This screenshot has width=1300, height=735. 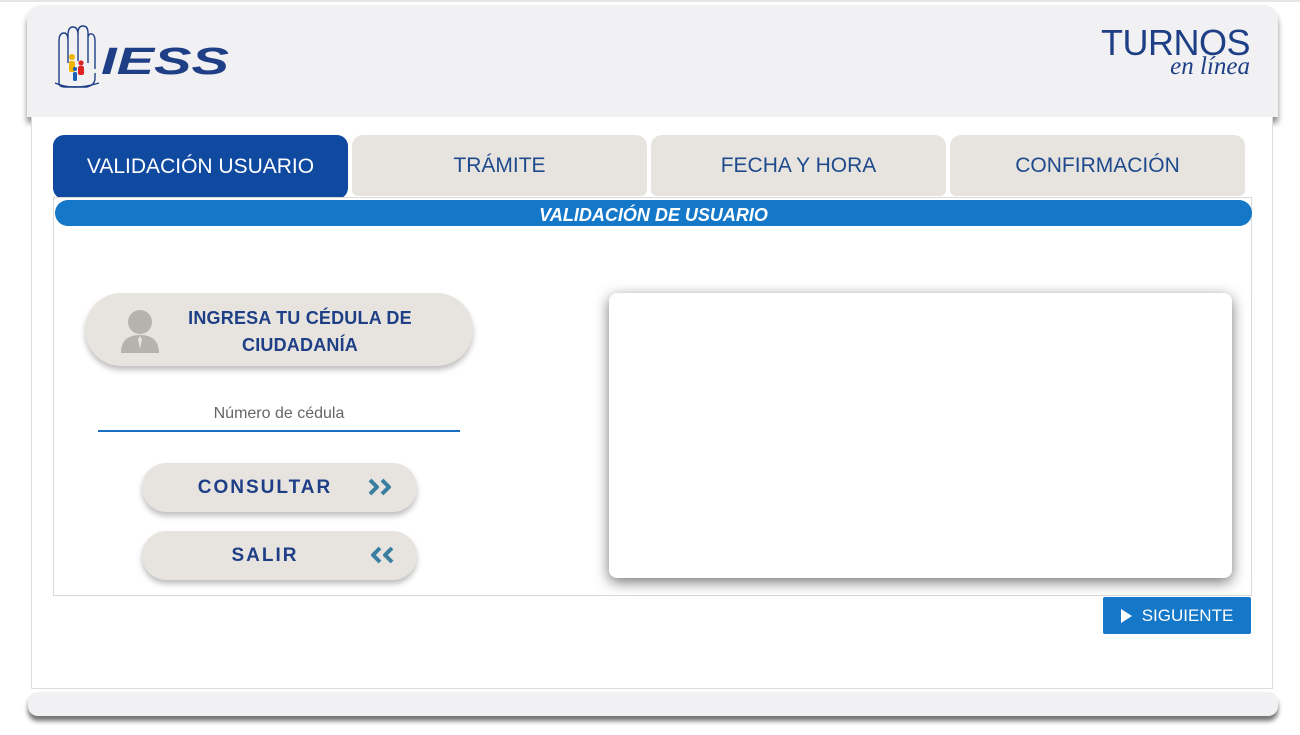 What do you see at coordinates (140, 331) in the screenshot?
I see `user-silhouette-icon` at bounding box center [140, 331].